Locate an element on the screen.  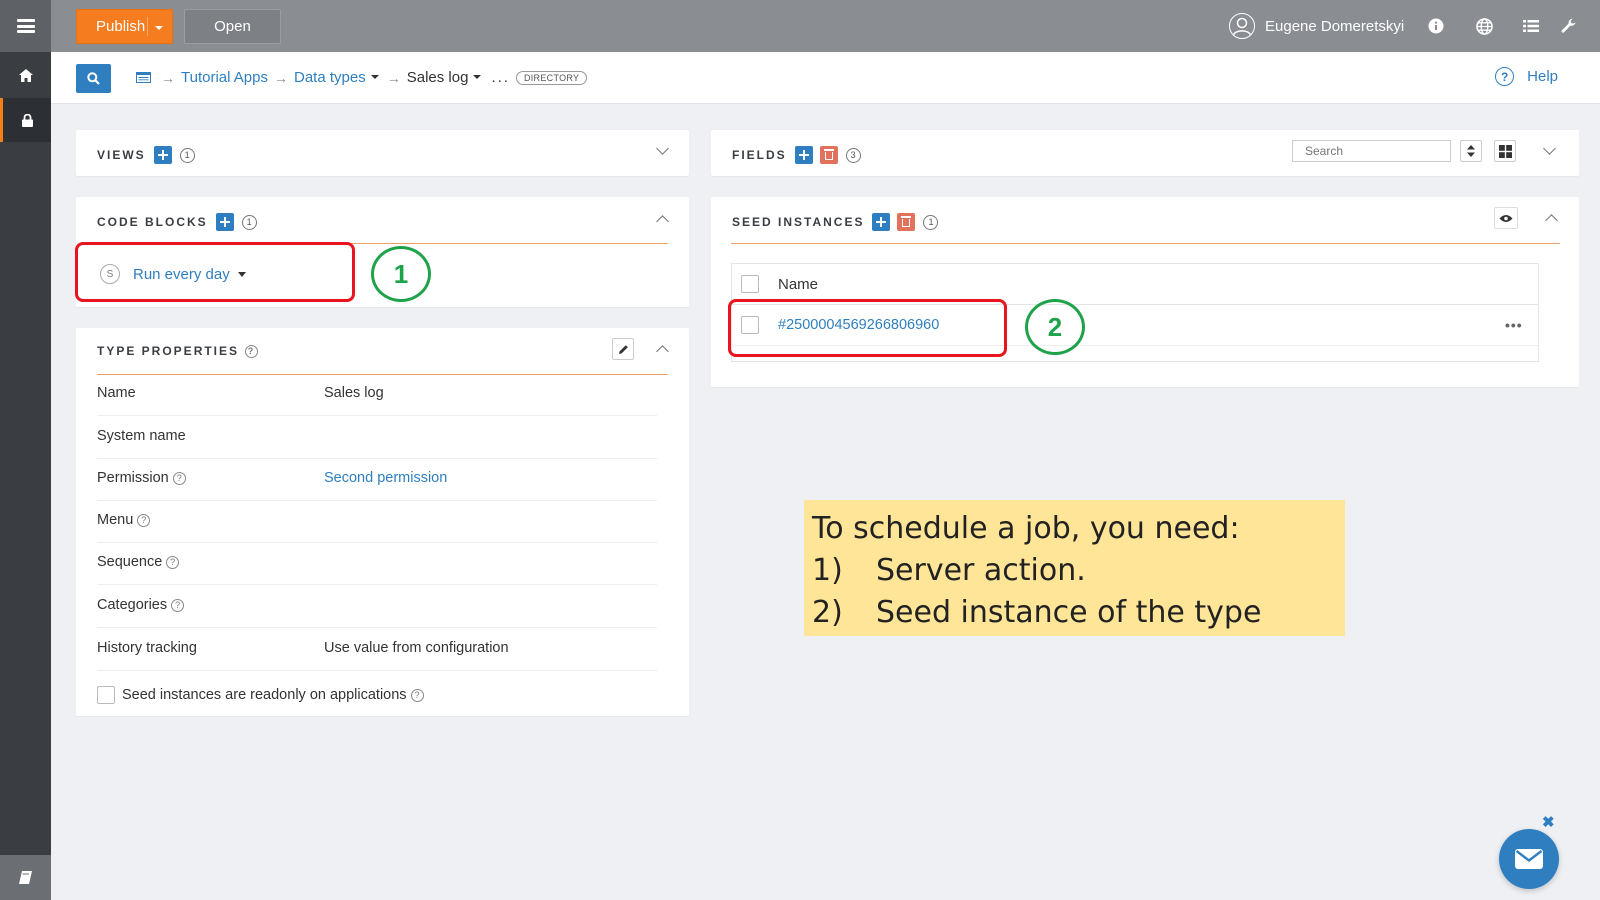
add-seed-instance-icon is located at coordinates (881, 222).